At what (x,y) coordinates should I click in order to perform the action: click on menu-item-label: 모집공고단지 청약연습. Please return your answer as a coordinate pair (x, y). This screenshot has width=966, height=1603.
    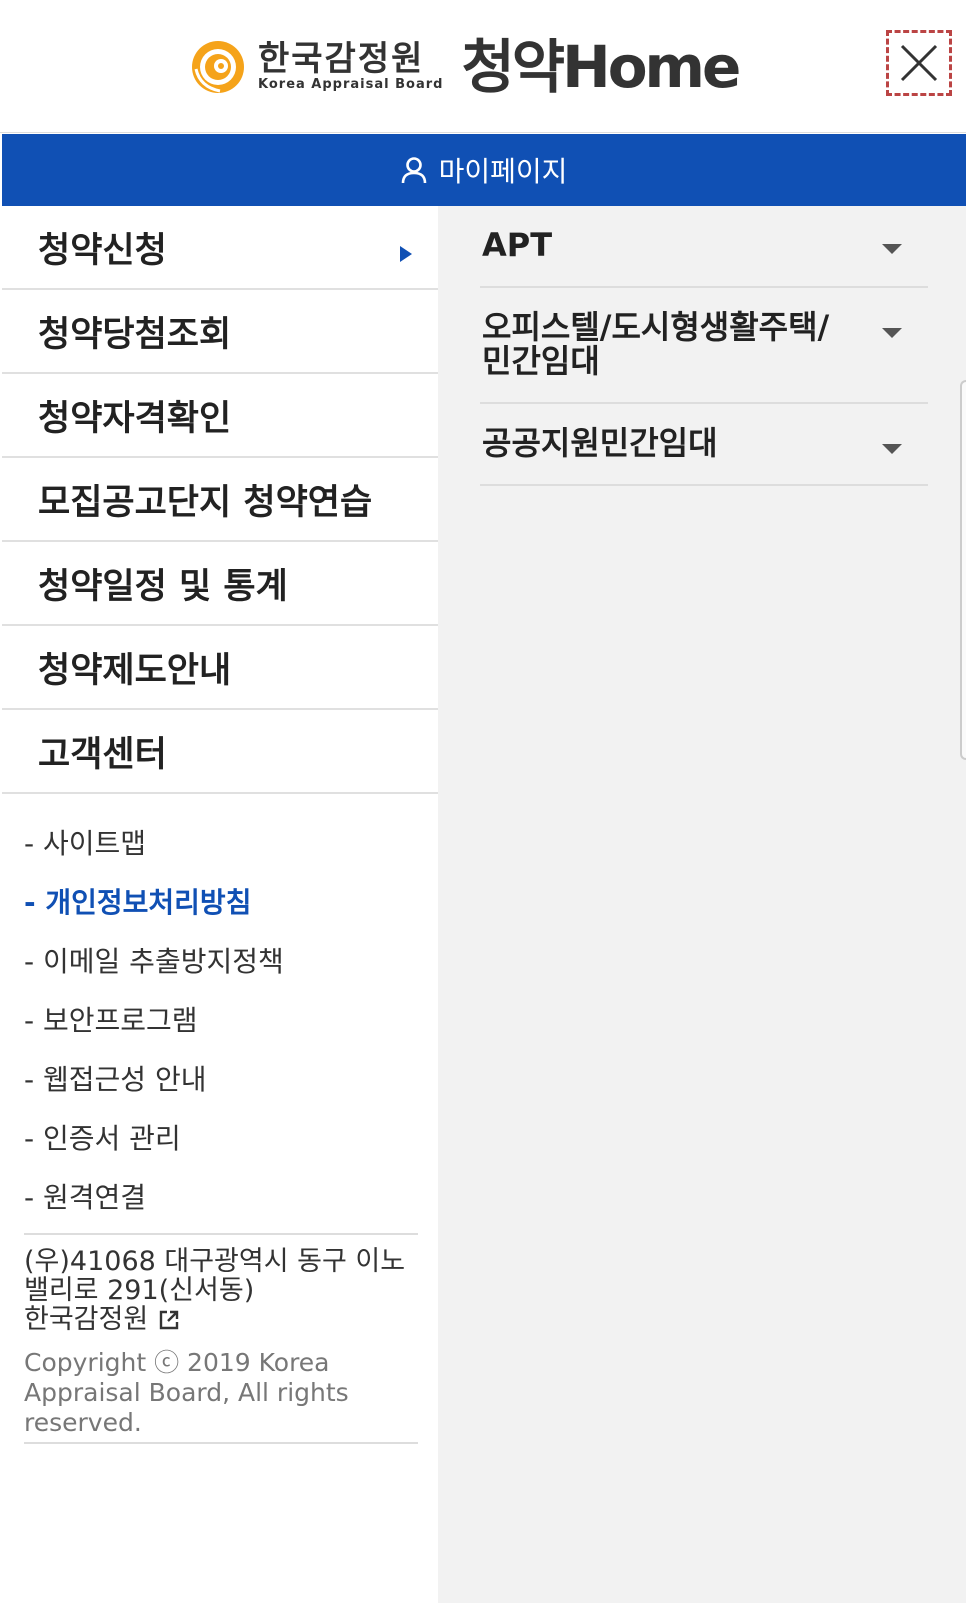
    Looking at the image, I should click on (205, 502).